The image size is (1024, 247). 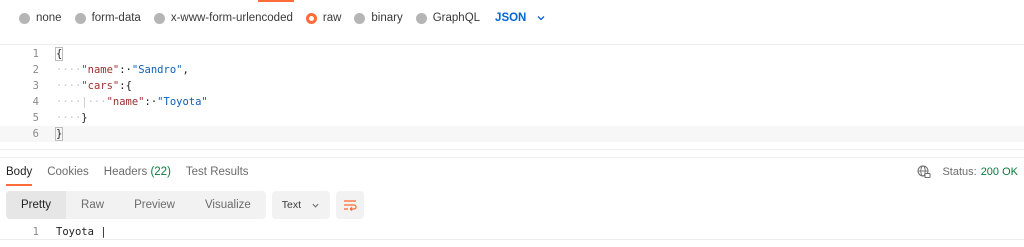 I want to click on view-raw-button: Raw, so click(x=92, y=205).